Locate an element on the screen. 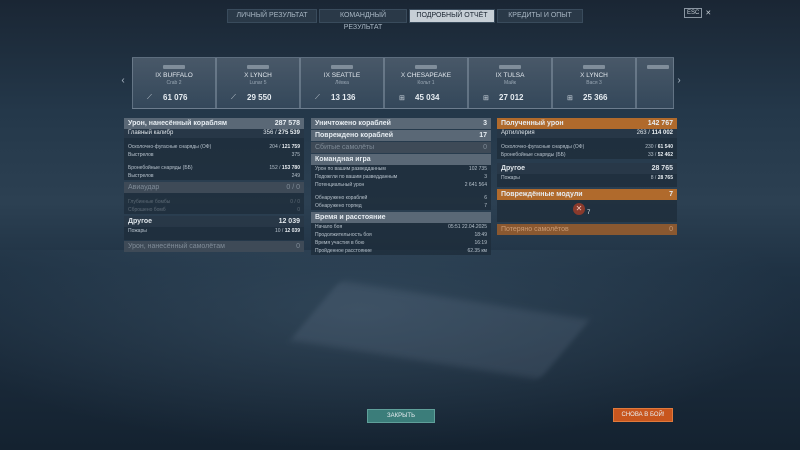 The width and height of the screenshot is (800, 450). close-control: ESC ✕ is located at coordinates (697, 13).